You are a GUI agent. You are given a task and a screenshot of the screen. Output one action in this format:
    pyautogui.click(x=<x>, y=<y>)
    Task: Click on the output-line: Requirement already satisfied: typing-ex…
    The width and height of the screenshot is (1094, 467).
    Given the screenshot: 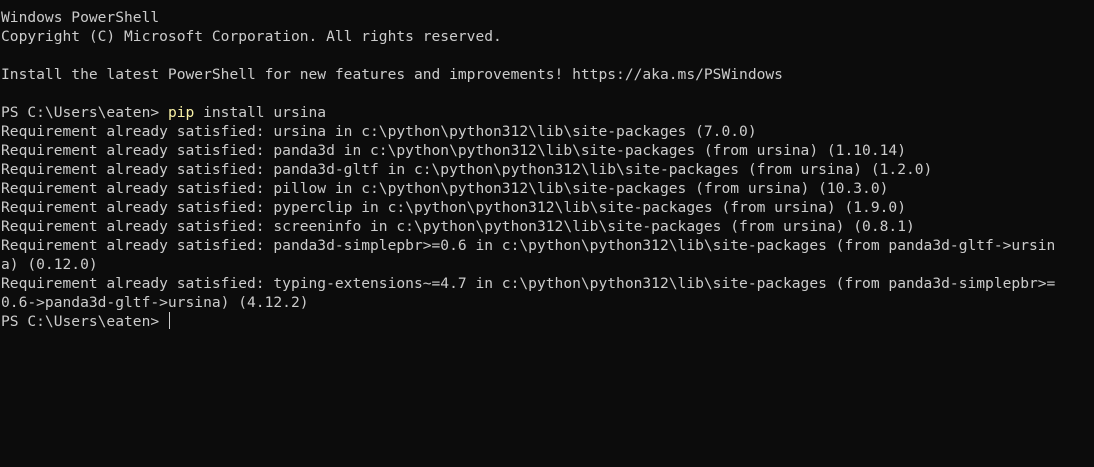 What is the action you would take?
    pyautogui.click(x=528, y=283)
    